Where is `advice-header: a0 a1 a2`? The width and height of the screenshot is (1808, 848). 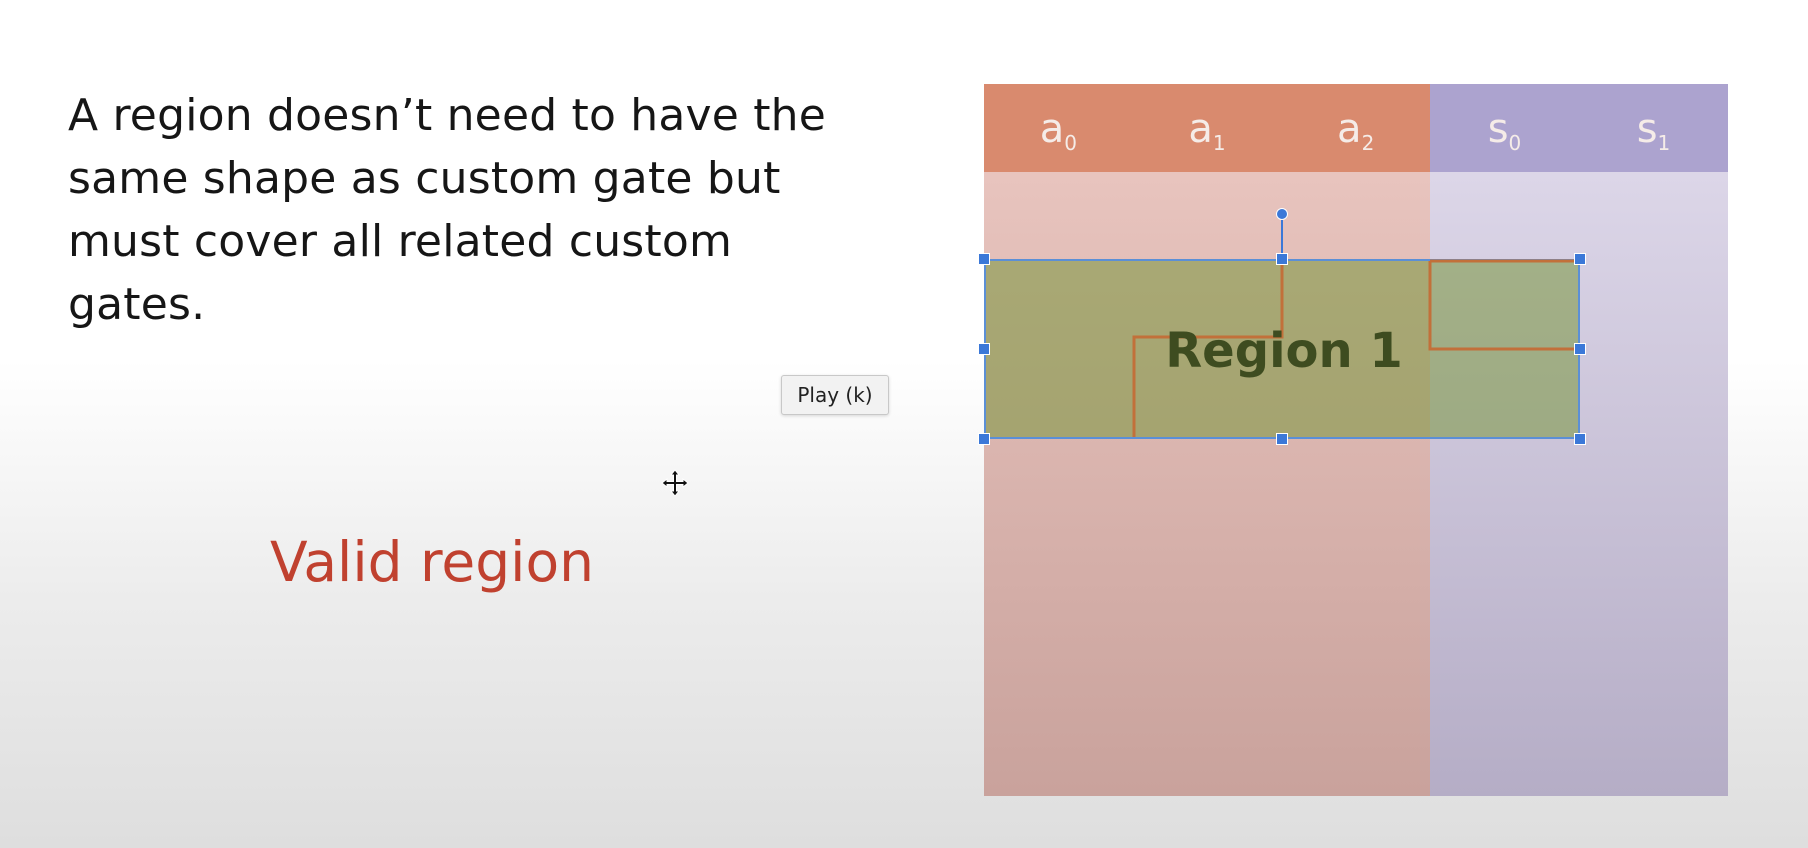
advice-header: a0 a1 a2 is located at coordinates (1207, 128).